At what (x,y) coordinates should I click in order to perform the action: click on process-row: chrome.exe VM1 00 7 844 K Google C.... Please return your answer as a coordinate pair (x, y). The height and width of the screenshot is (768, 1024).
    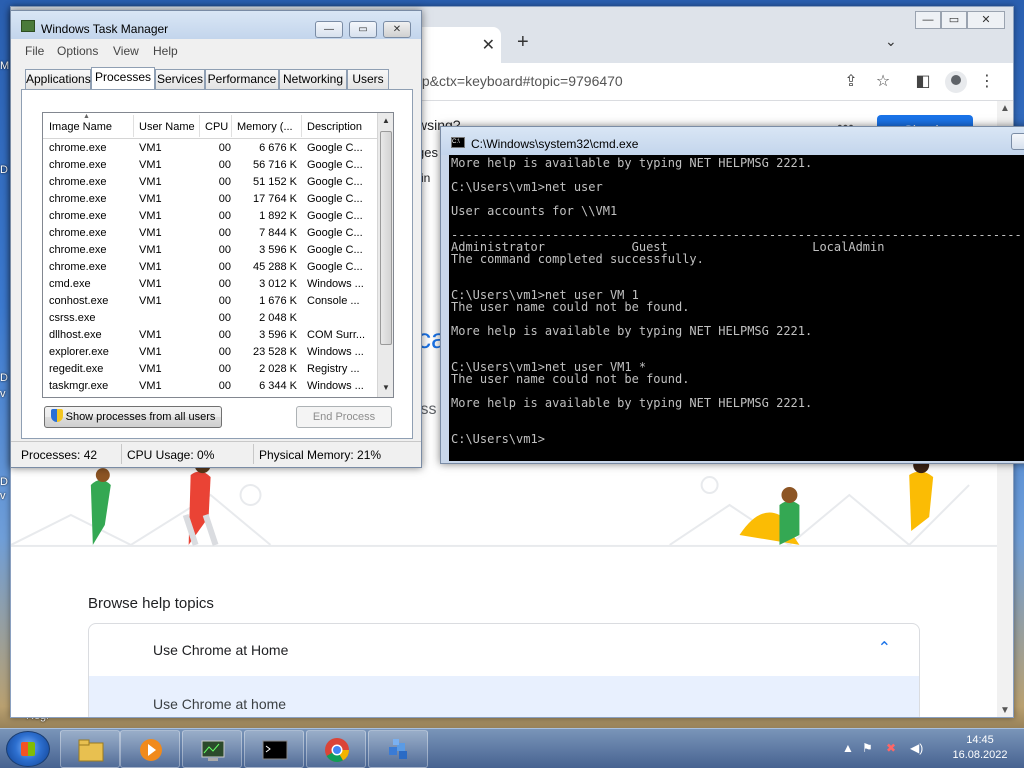
    Looking at the image, I should click on (211, 233).